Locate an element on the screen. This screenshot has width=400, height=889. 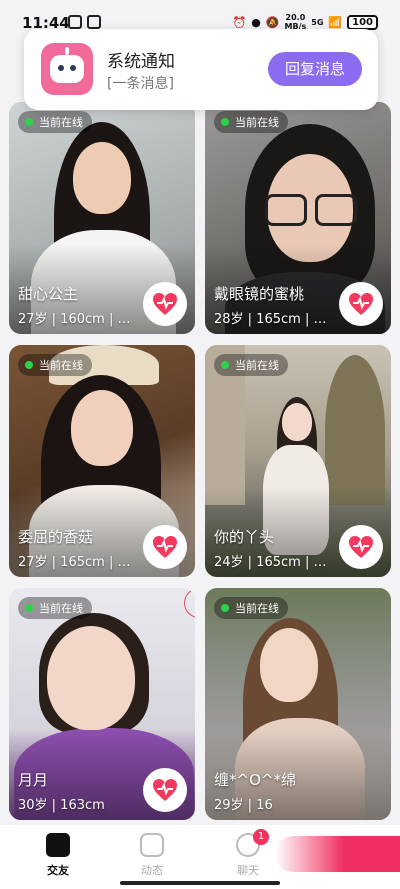
unread-badge: 1 is located at coordinates (261, 837).